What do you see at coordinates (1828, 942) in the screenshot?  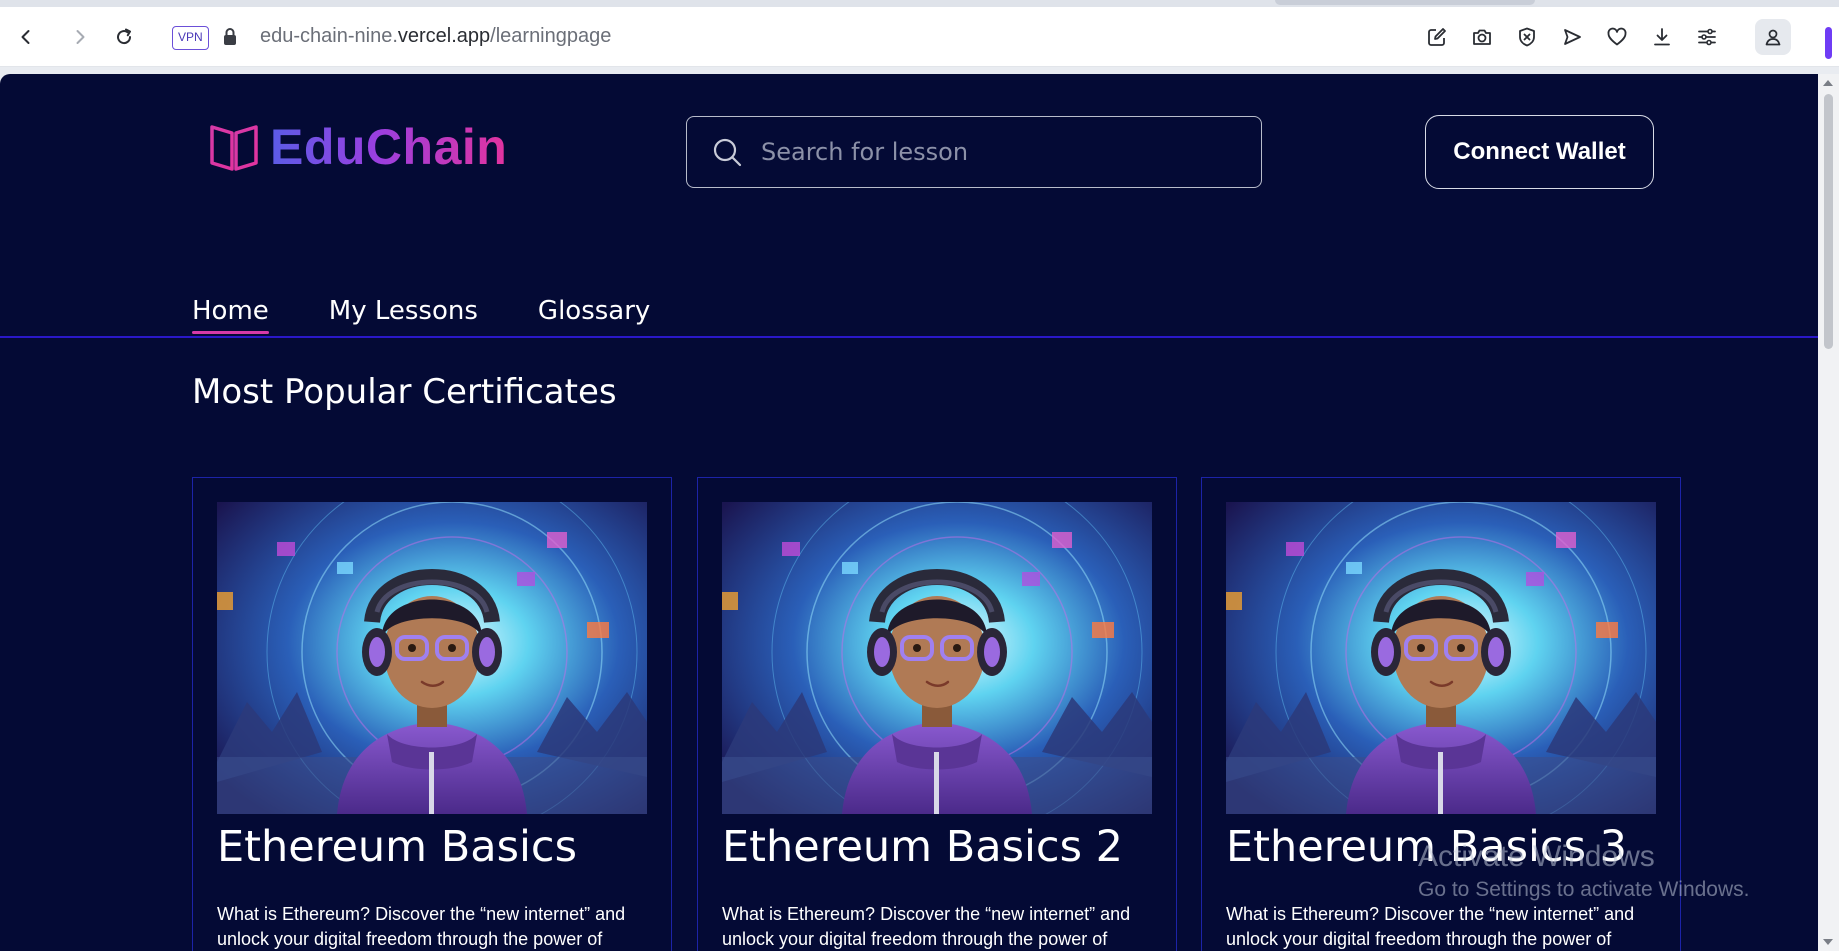 I see `scroll-down-arrow` at bounding box center [1828, 942].